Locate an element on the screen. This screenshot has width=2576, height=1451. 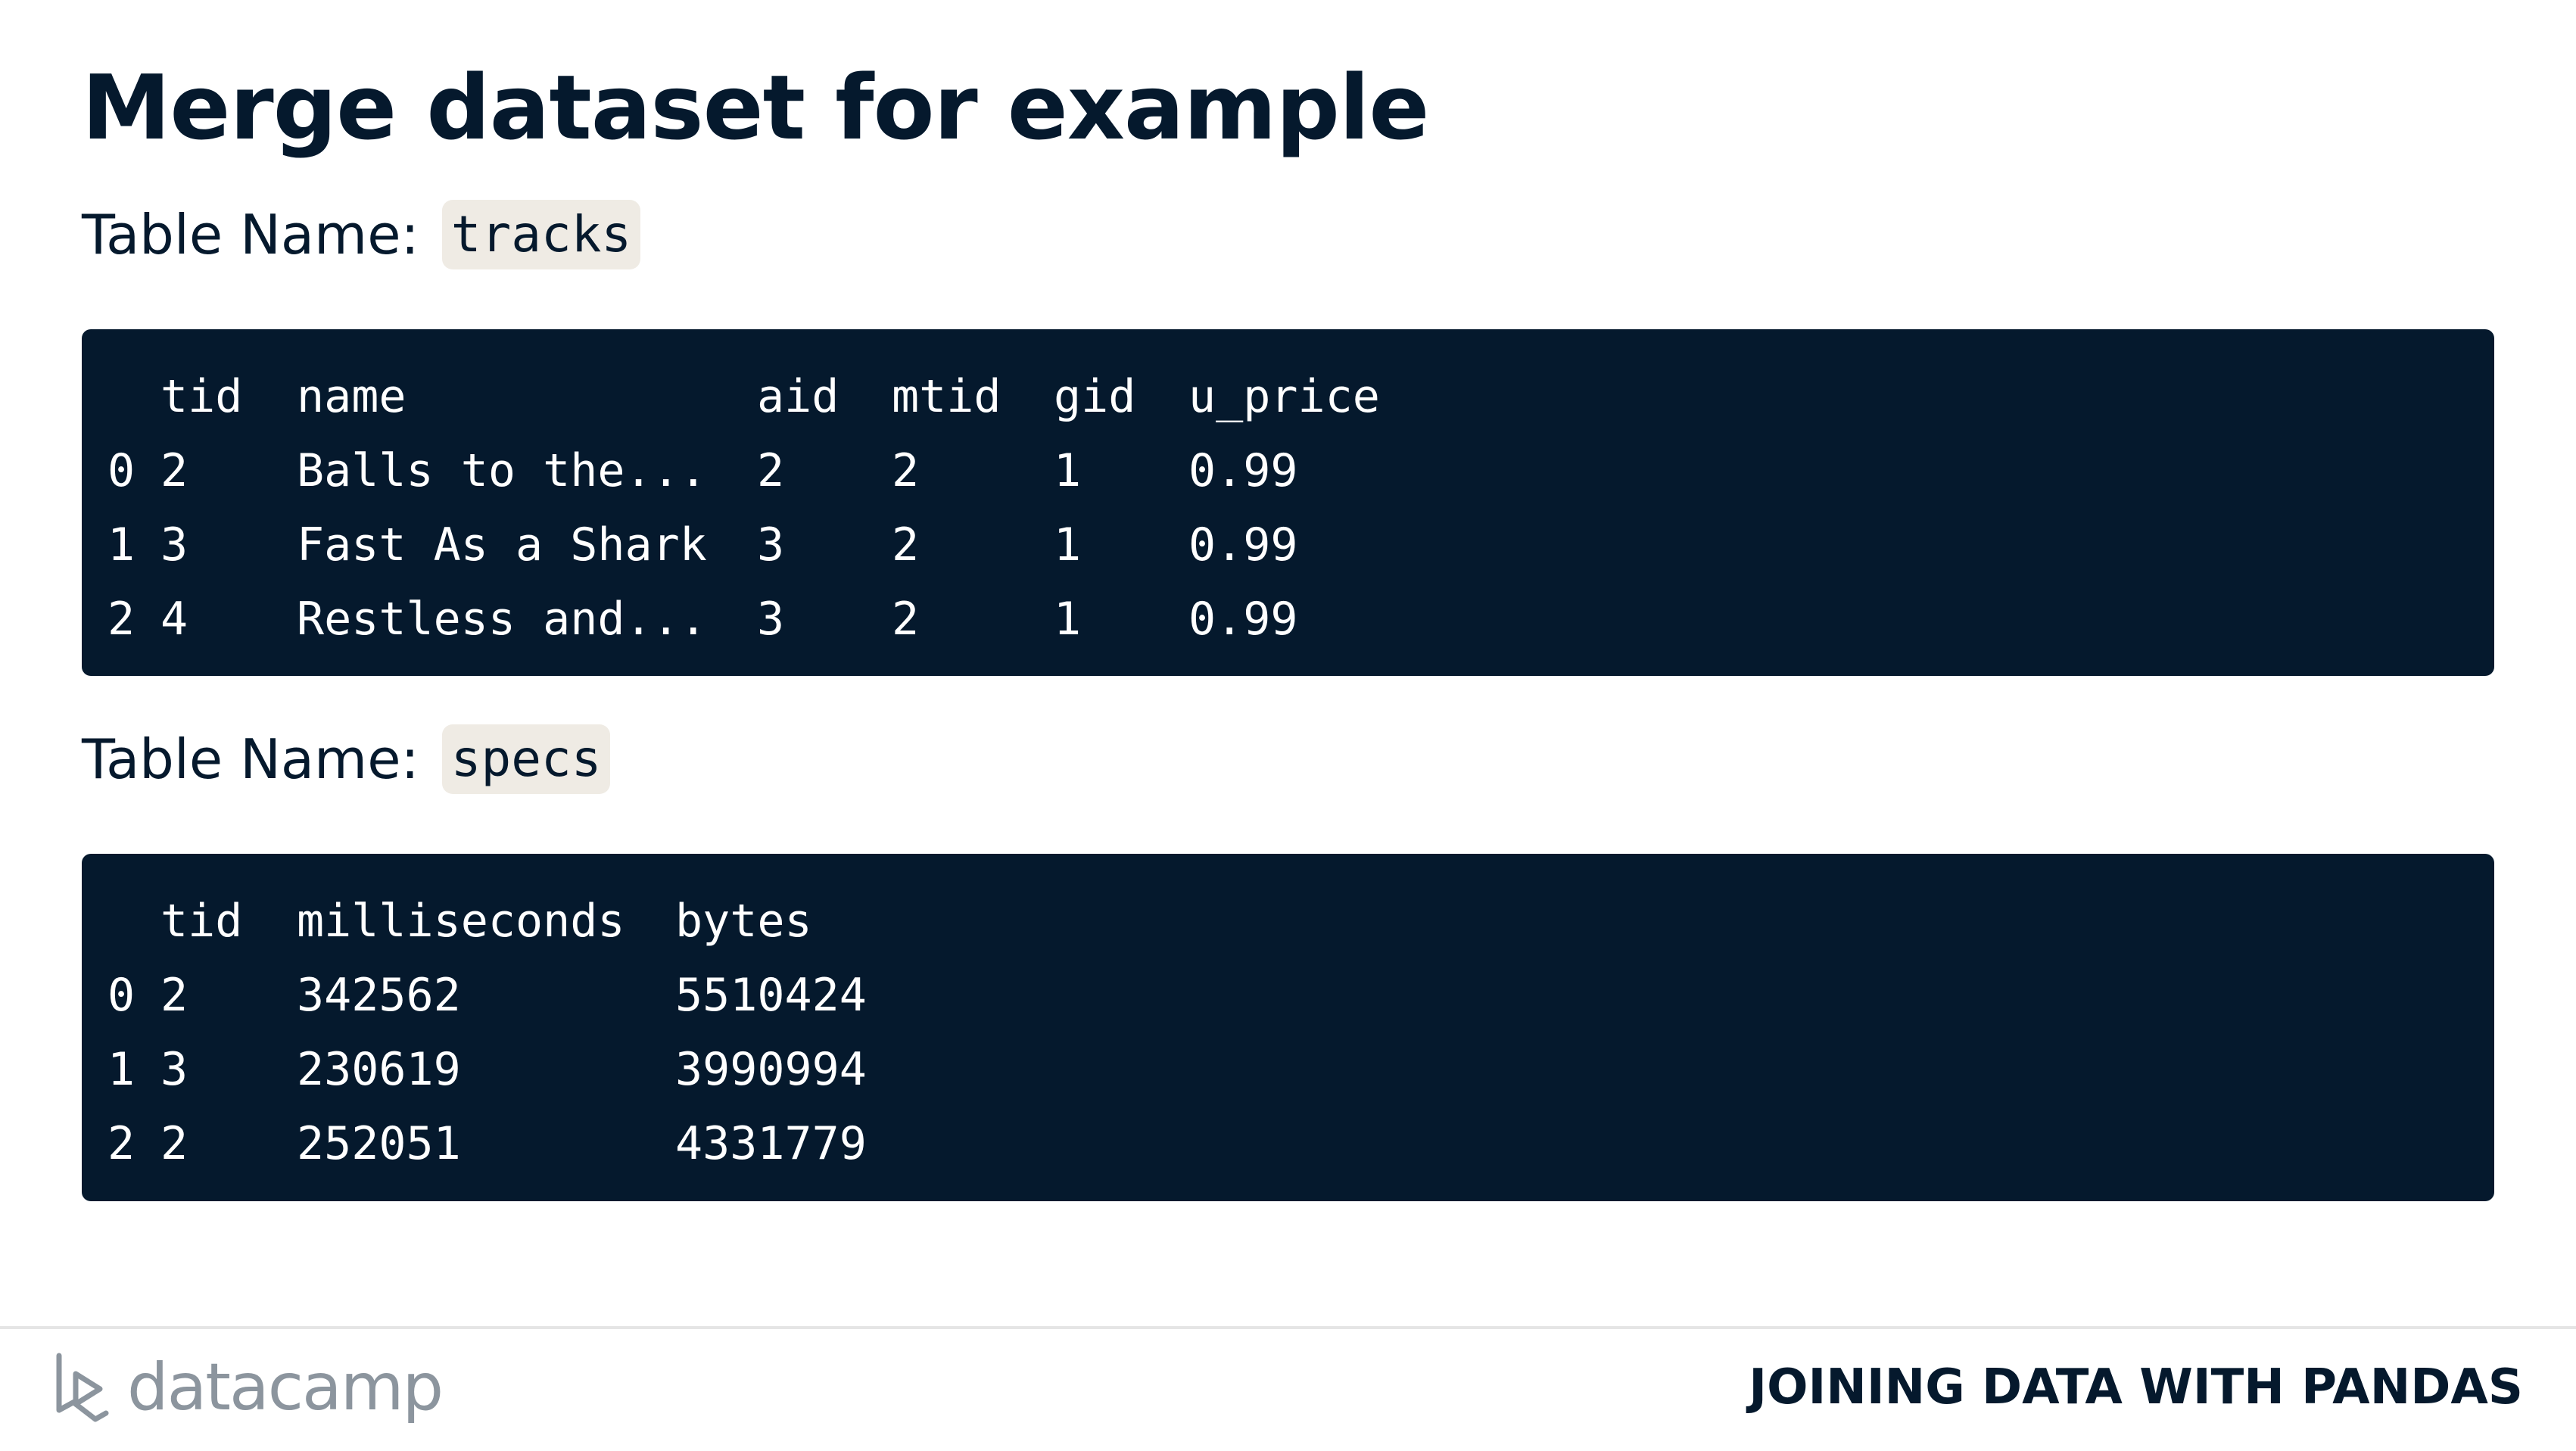
specs-table-label: Table Name: specs is located at coordinates (346, 760).